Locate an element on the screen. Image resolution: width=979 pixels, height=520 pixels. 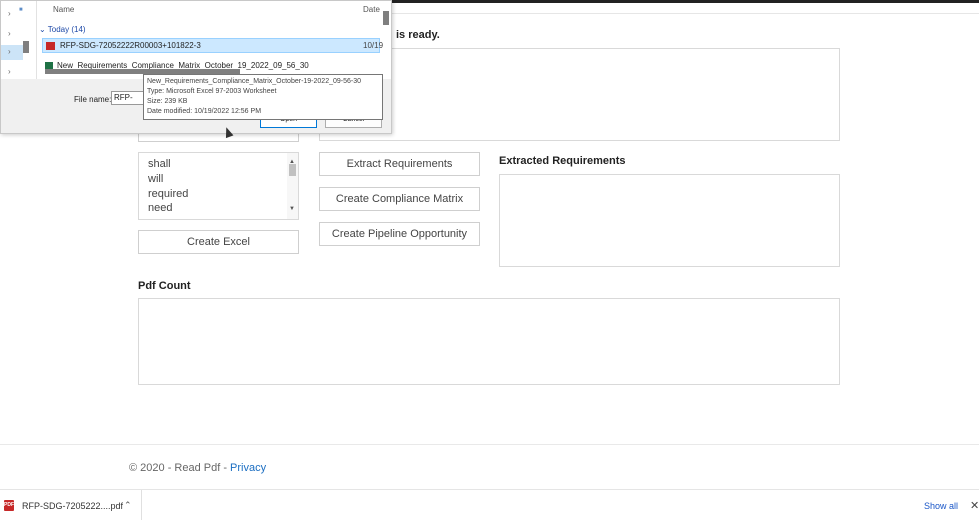
download-file-name: RFP-SDG-7205222....pdf is located at coordinates (72, 506).